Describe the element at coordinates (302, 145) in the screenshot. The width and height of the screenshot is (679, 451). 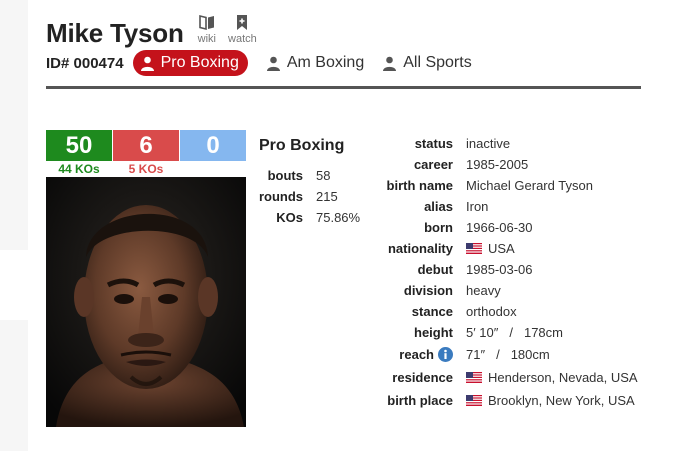
I see `stats-title: Pro Boxing` at that location.